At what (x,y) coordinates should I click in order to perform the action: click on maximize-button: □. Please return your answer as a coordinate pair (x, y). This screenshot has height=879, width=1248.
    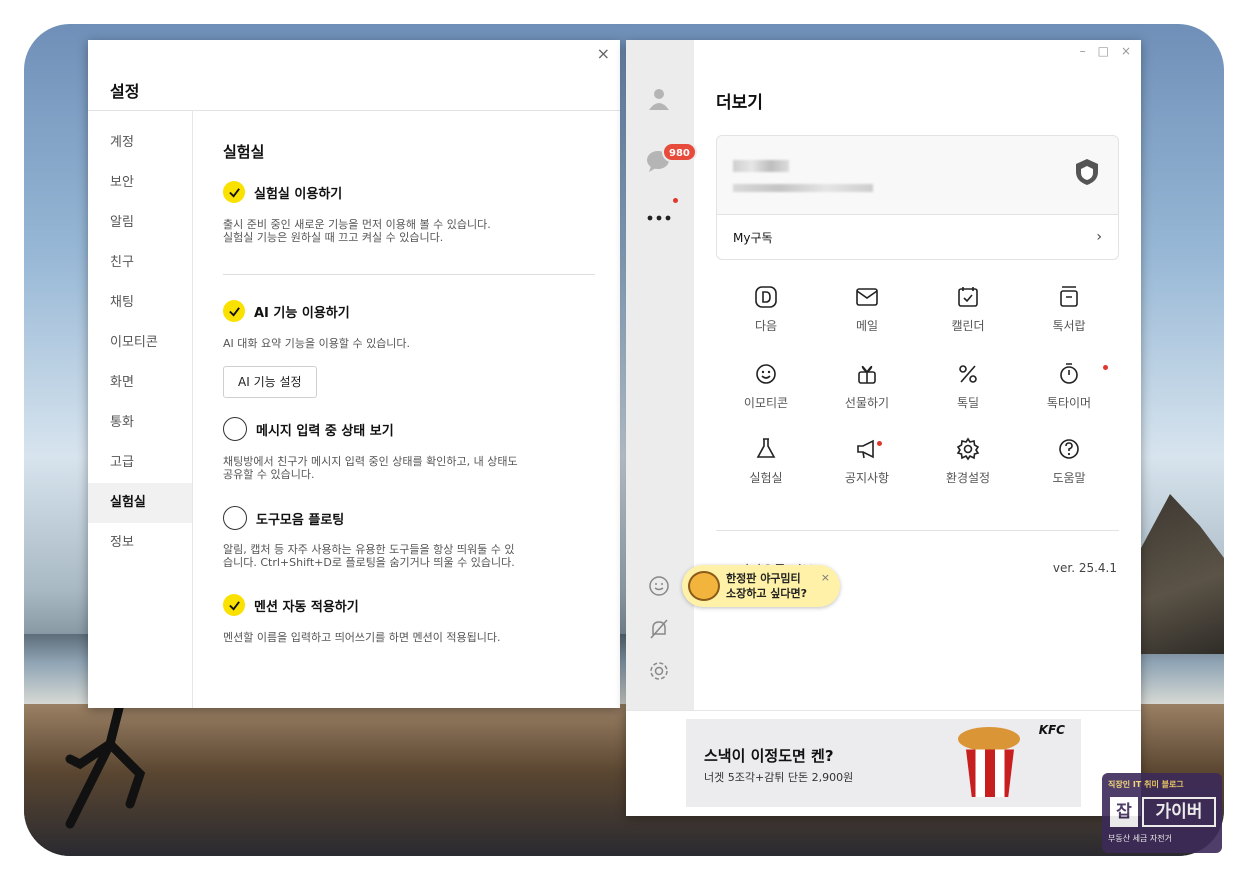
    Looking at the image, I should click on (1103, 51).